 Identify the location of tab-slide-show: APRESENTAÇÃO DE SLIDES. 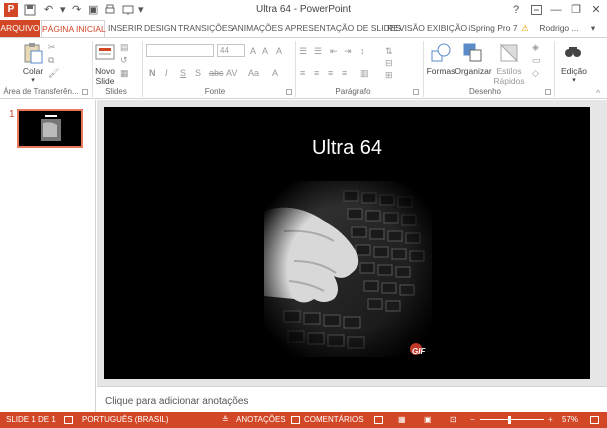
(343, 28).